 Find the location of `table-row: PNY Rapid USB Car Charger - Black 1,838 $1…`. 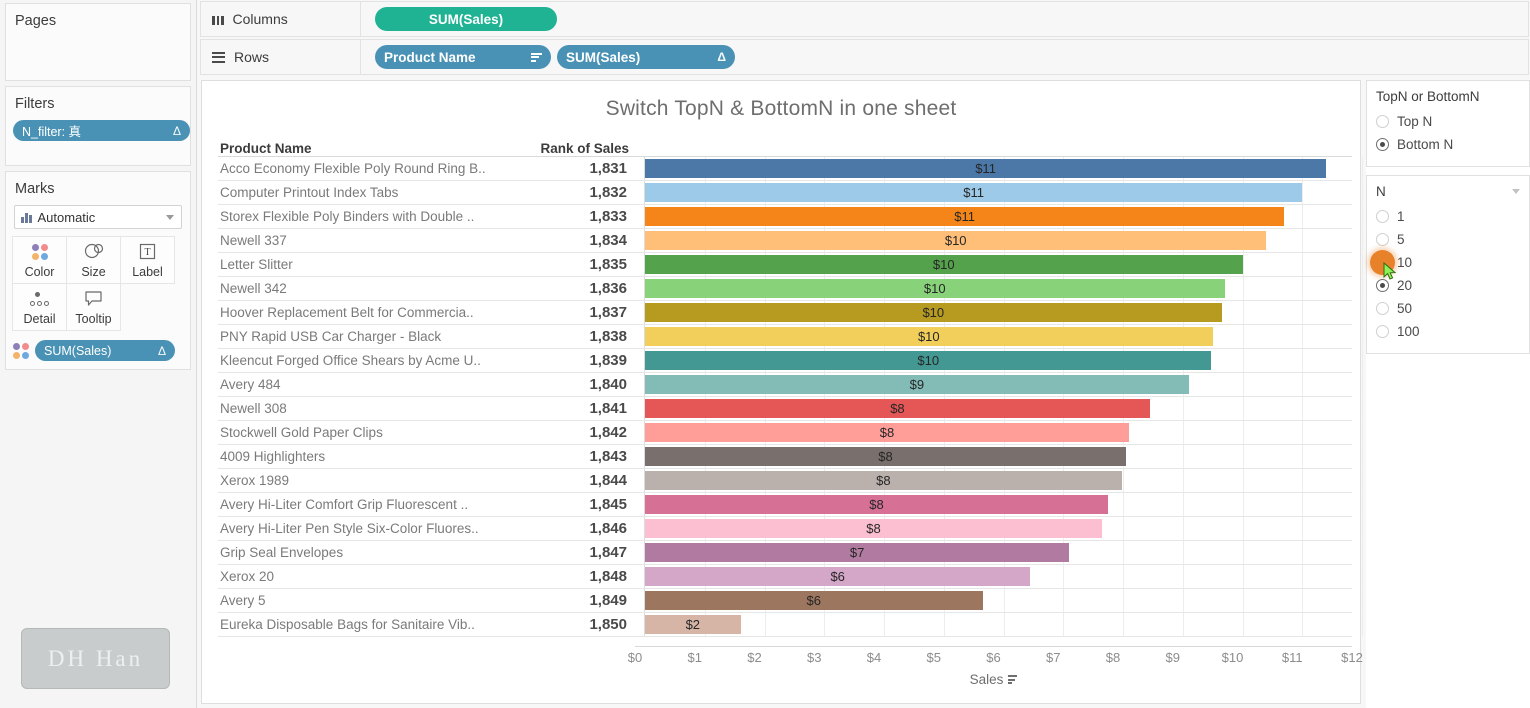

table-row: PNY Rapid USB Car Charger - Black 1,838 $1… is located at coordinates (790, 337).